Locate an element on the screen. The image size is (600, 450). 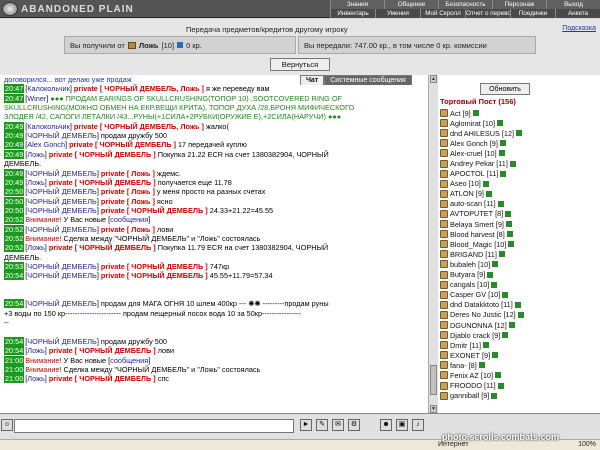
refresh-button: Обновить is located at coordinates (505, 89).